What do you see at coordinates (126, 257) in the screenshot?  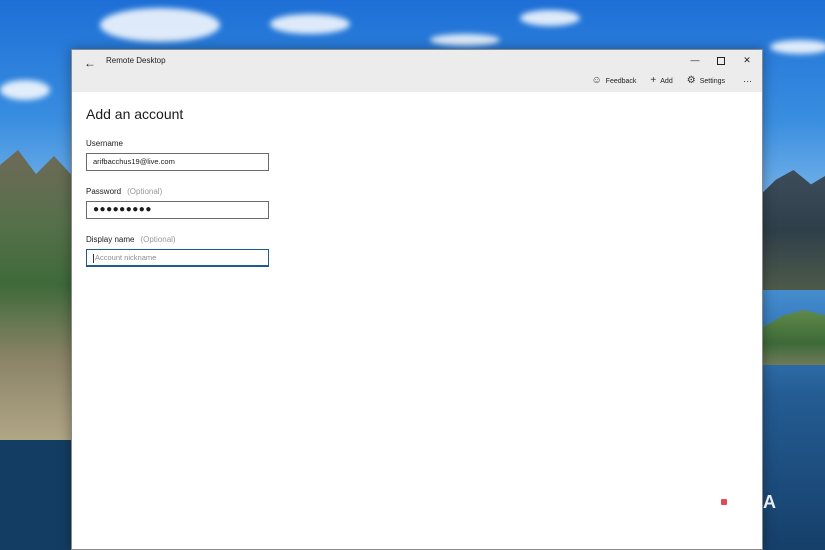 I see `display-name-placeholder: Account nickname` at bounding box center [126, 257].